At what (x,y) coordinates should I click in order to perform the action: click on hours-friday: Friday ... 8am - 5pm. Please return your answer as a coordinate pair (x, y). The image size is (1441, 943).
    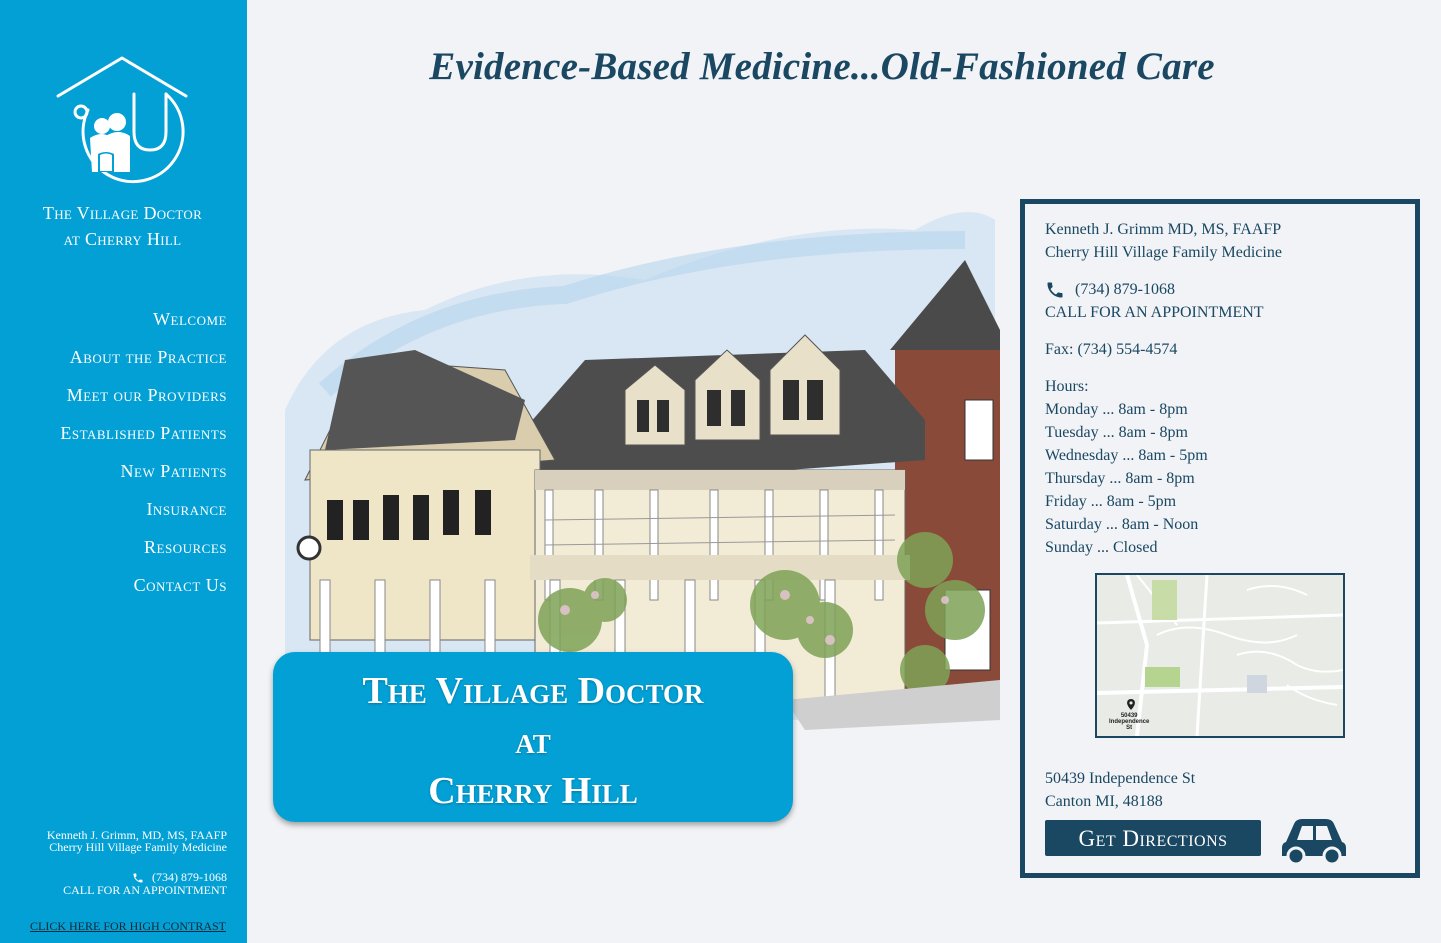
    Looking at the image, I should click on (1111, 501).